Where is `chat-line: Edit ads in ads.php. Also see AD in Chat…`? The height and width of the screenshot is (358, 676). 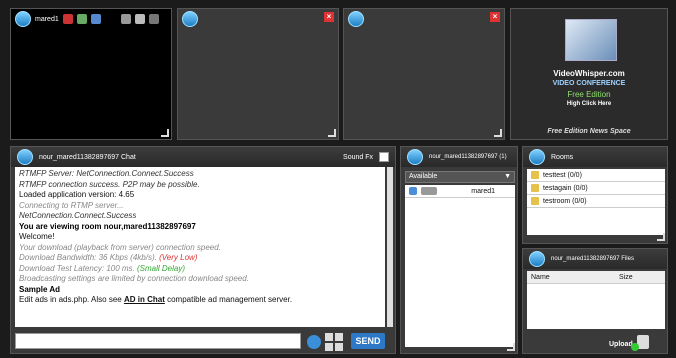
chat-line: Edit ads in ads.php. Also see AD in Chat… is located at coordinates (156, 299).